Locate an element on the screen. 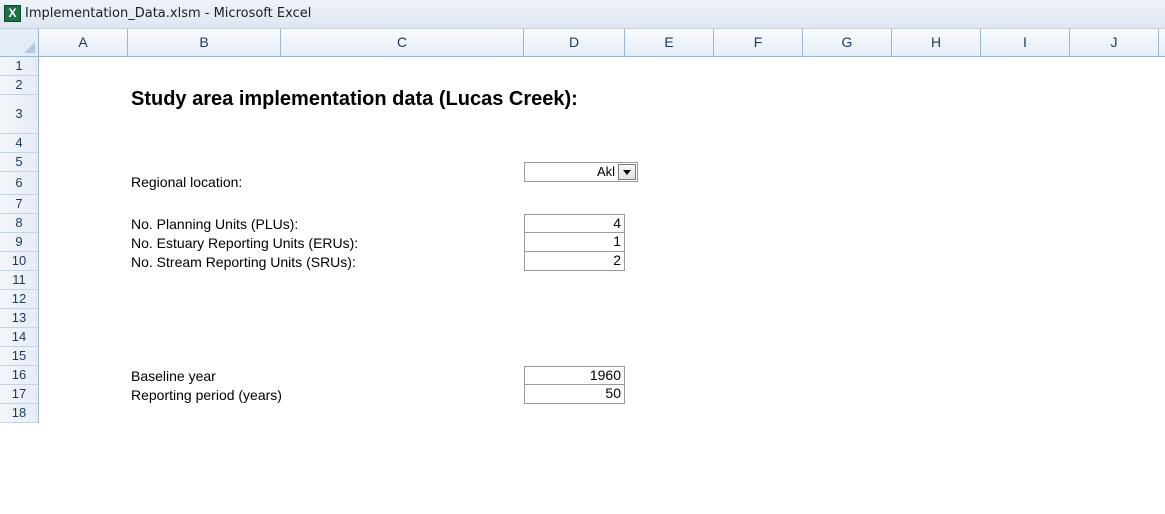  column-header-i: I is located at coordinates (1025, 43).